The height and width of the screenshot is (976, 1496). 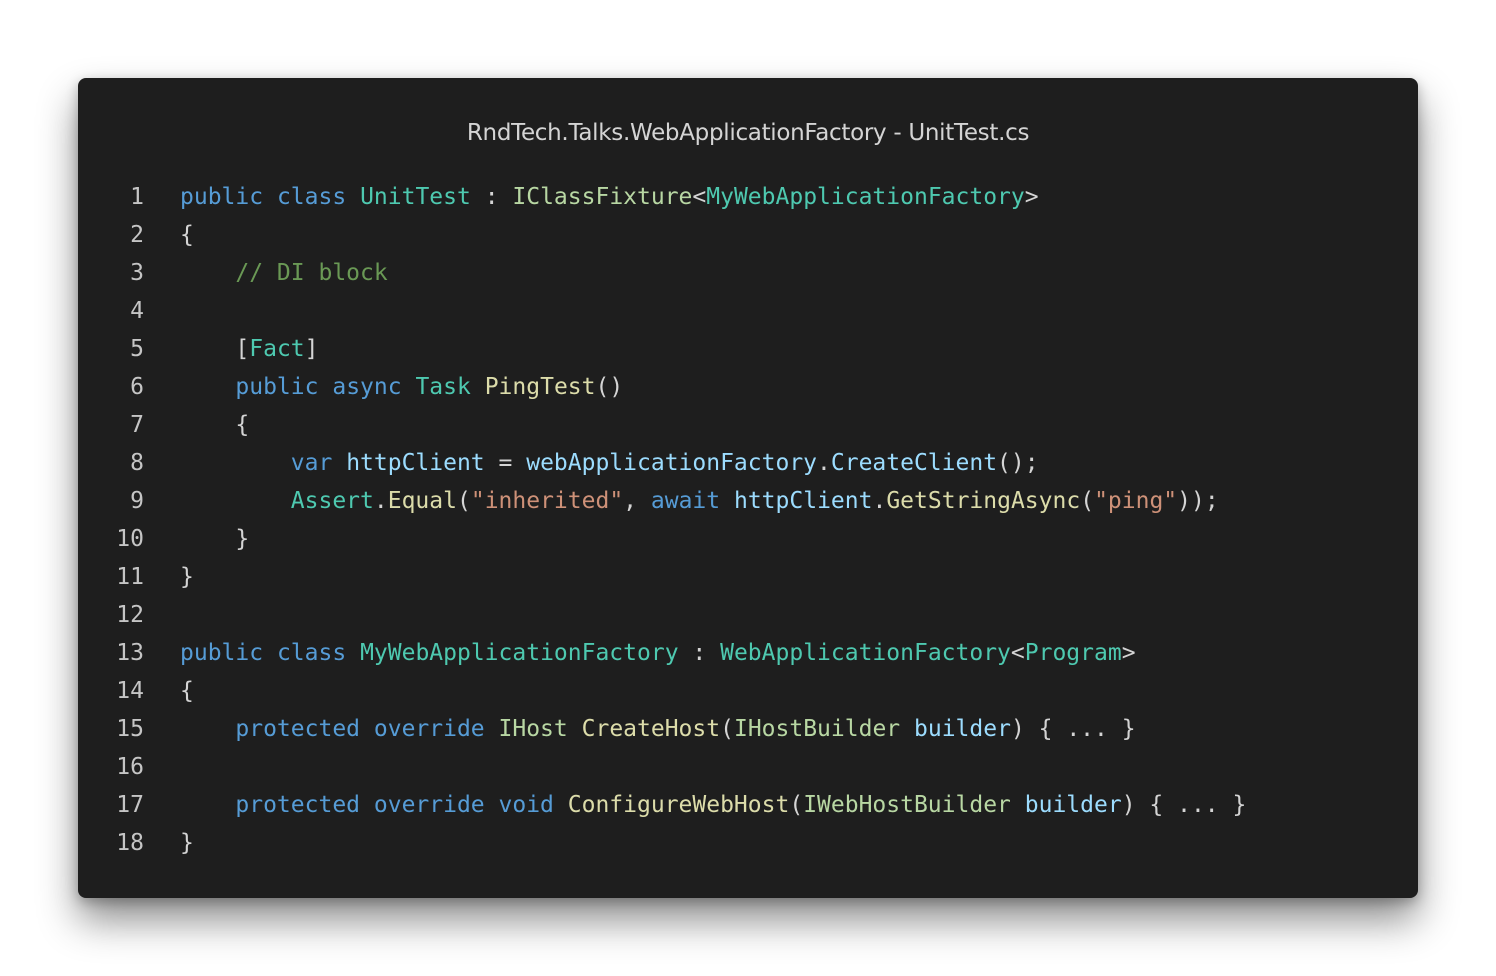 What do you see at coordinates (526, 805) in the screenshot?
I see `code-token: void` at bounding box center [526, 805].